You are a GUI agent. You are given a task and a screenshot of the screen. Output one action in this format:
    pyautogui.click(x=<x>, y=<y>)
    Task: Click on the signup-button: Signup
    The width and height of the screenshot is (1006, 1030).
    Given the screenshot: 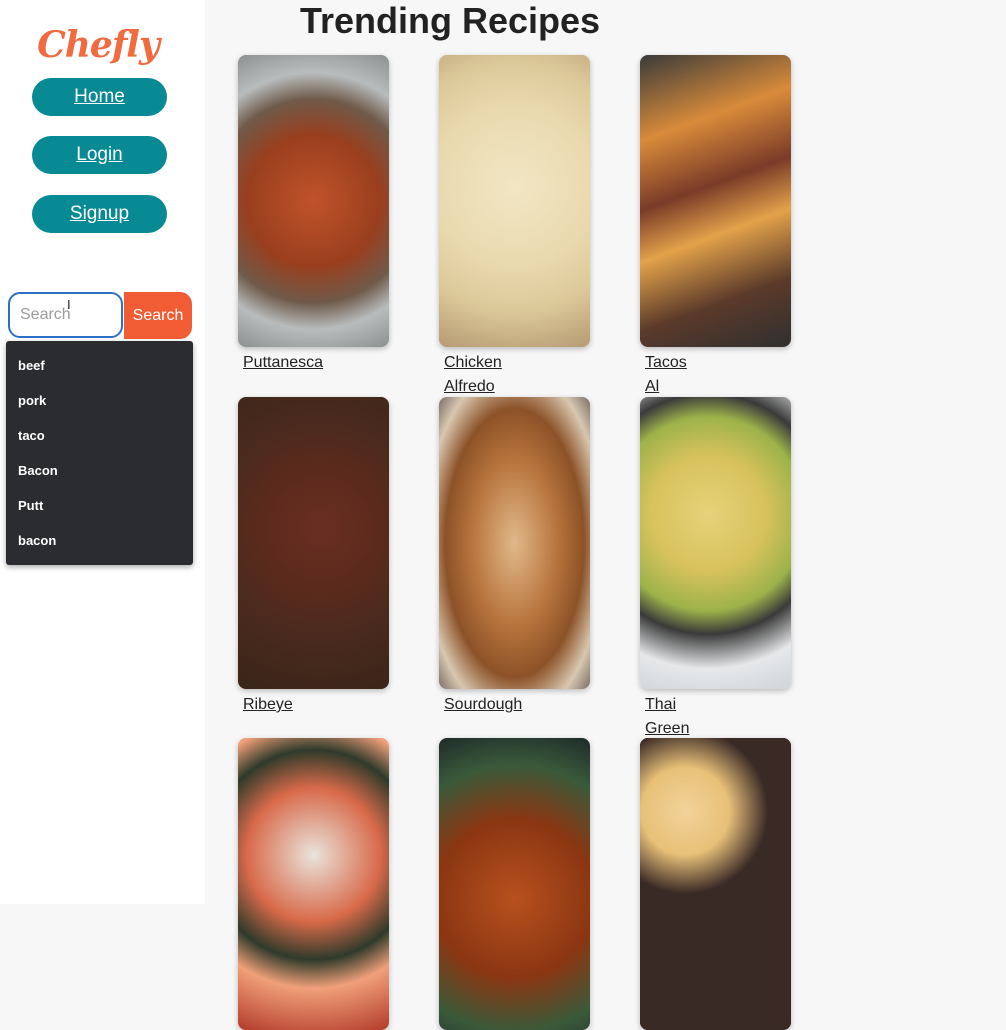 What is the action you would take?
    pyautogui.click(x=99, y=214)
    